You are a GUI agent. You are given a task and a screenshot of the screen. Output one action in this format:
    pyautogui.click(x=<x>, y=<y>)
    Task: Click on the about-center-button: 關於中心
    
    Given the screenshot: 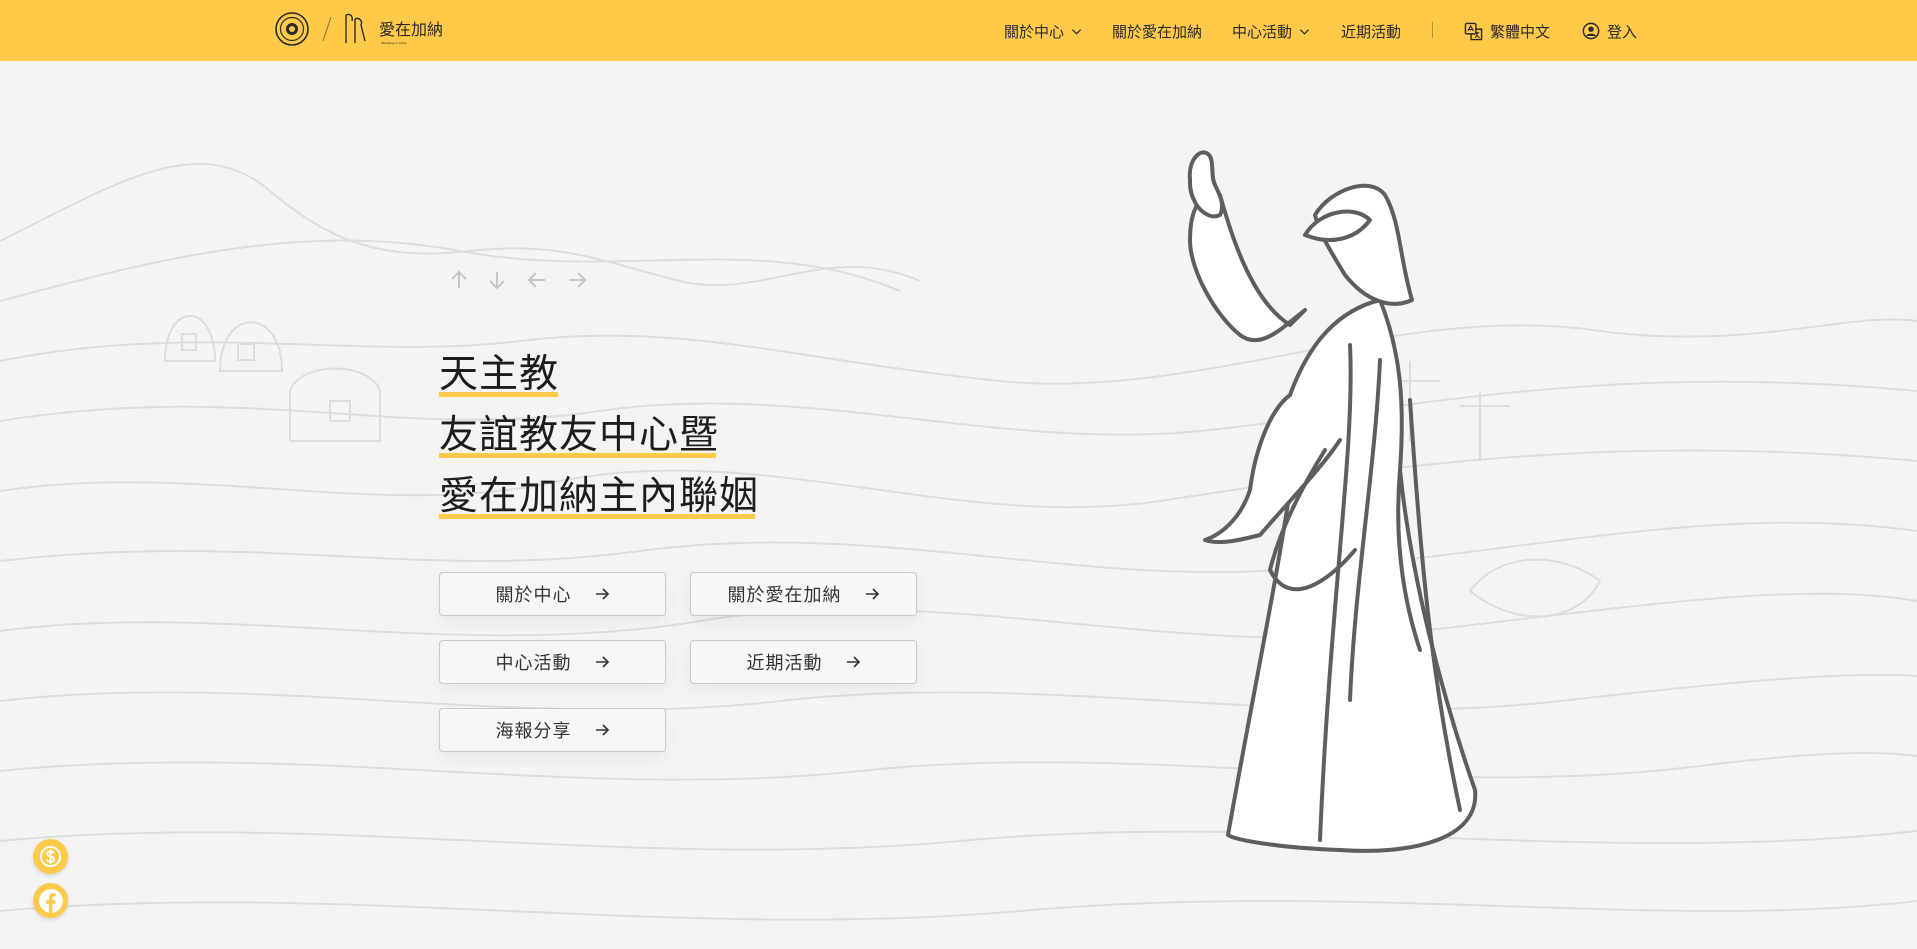 What is the action you would take?
    pyautogui.click(x=552, y=594)
    